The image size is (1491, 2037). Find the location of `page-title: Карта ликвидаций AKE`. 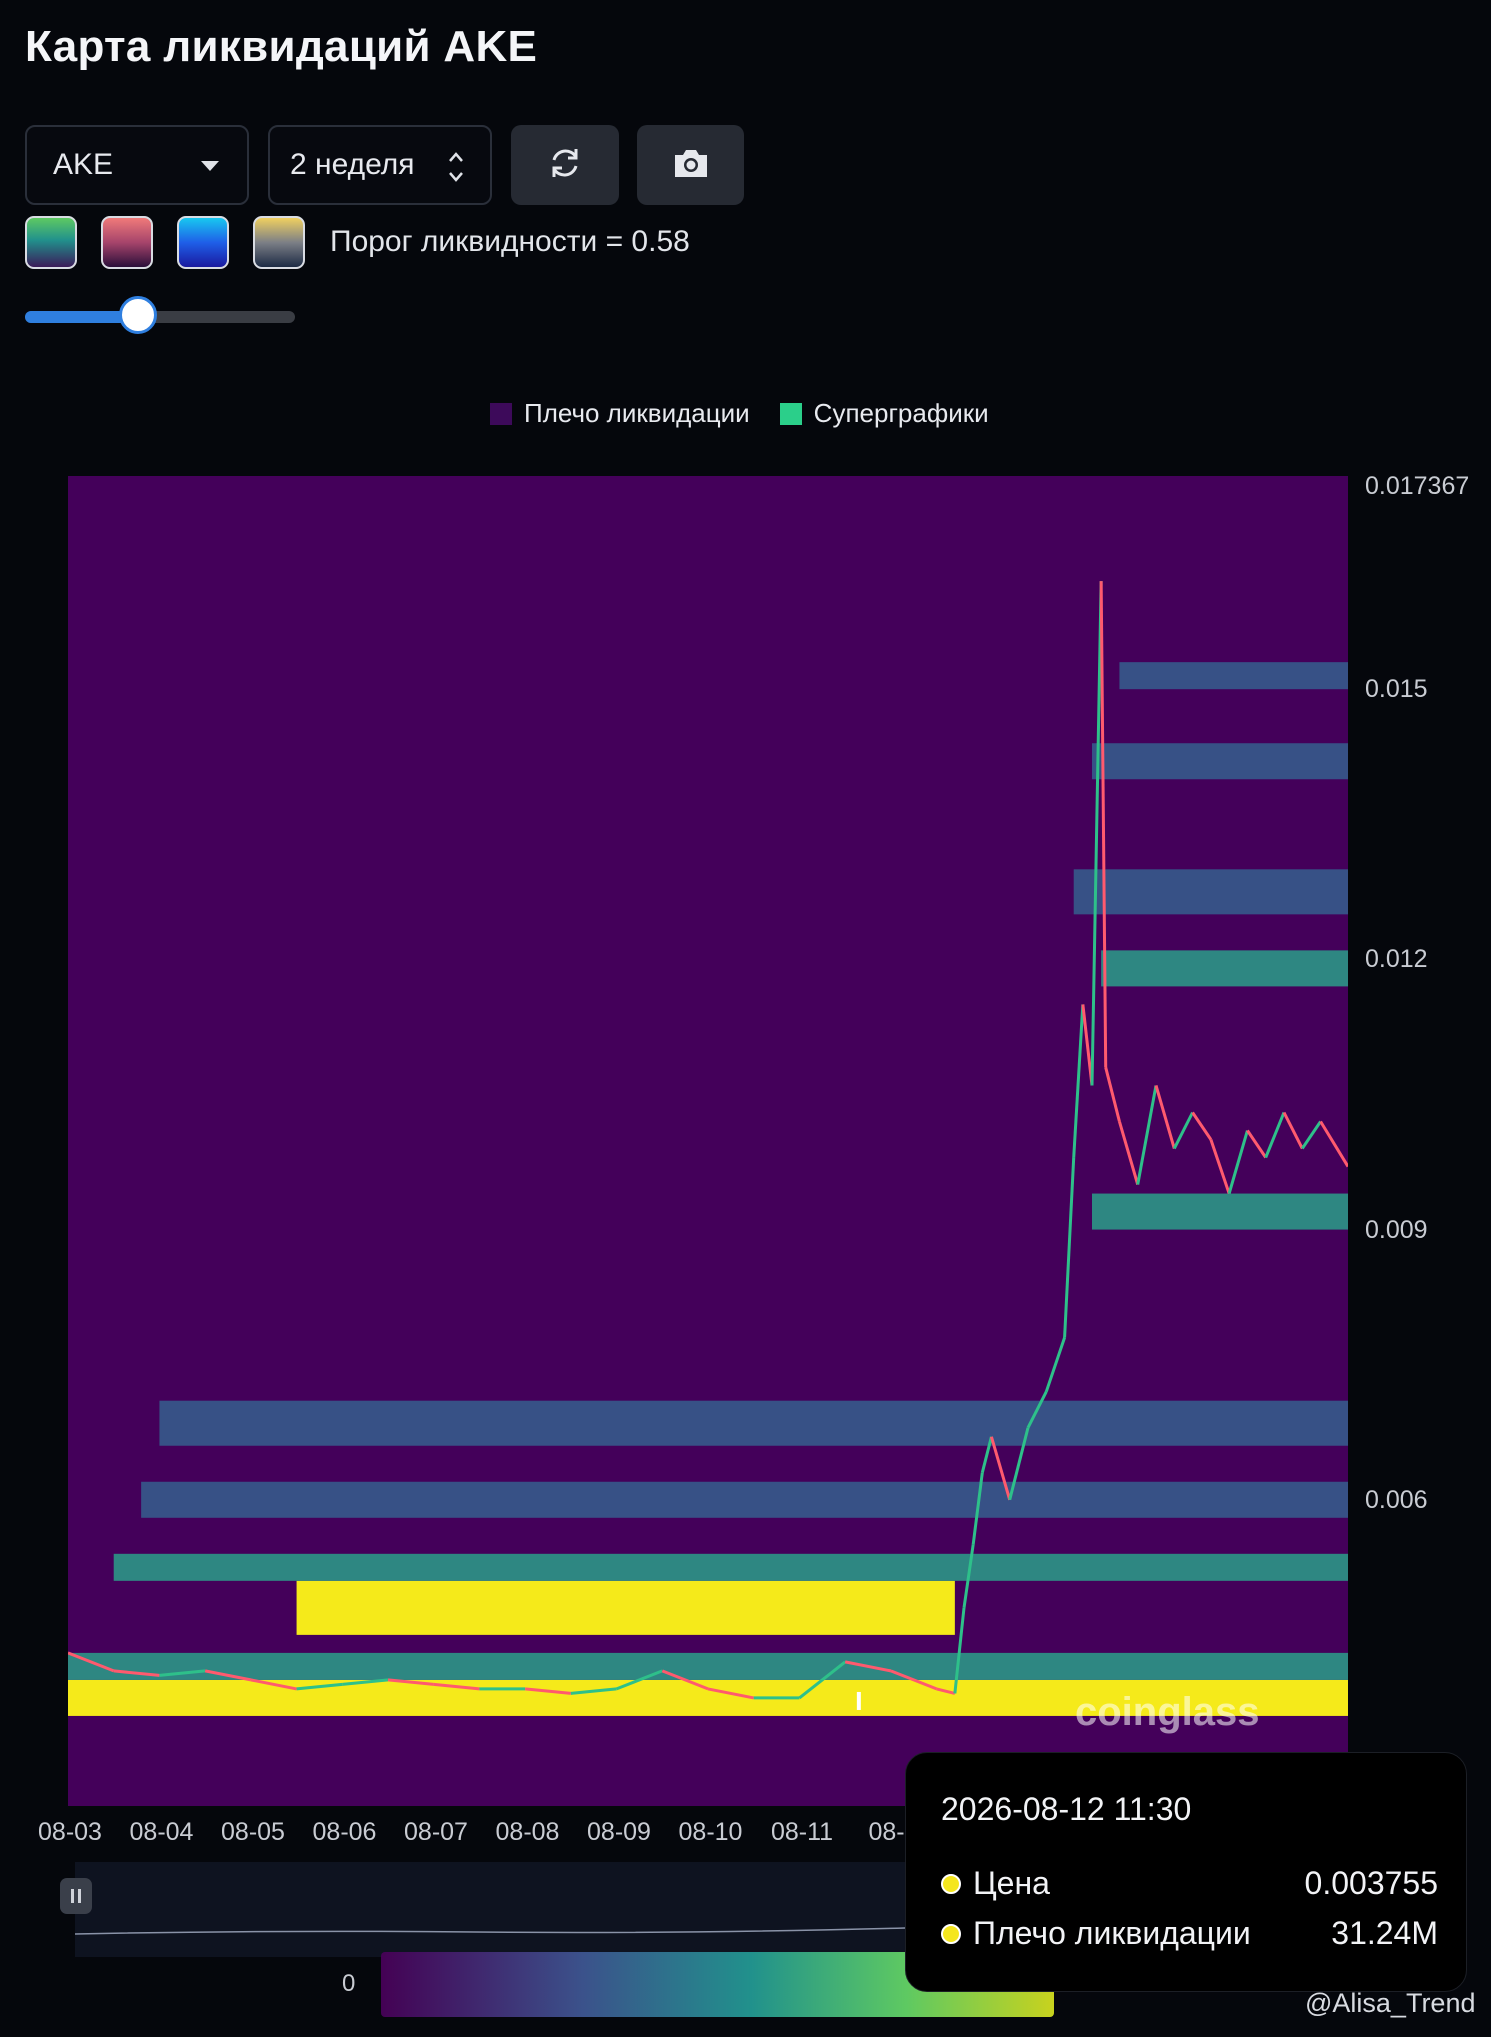

page-title: Карта ликвидаций AKE is located at coordinates (281, 46).